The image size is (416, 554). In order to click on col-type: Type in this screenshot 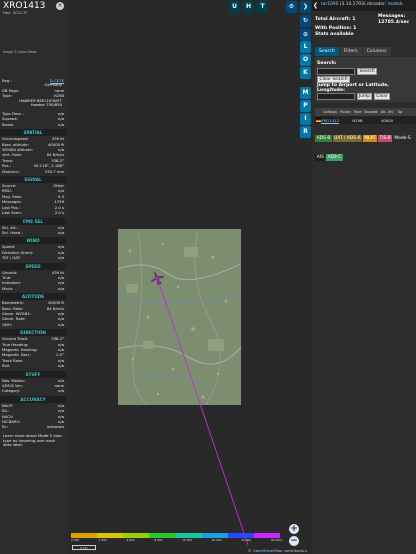, I will do `click(357, 112)`.